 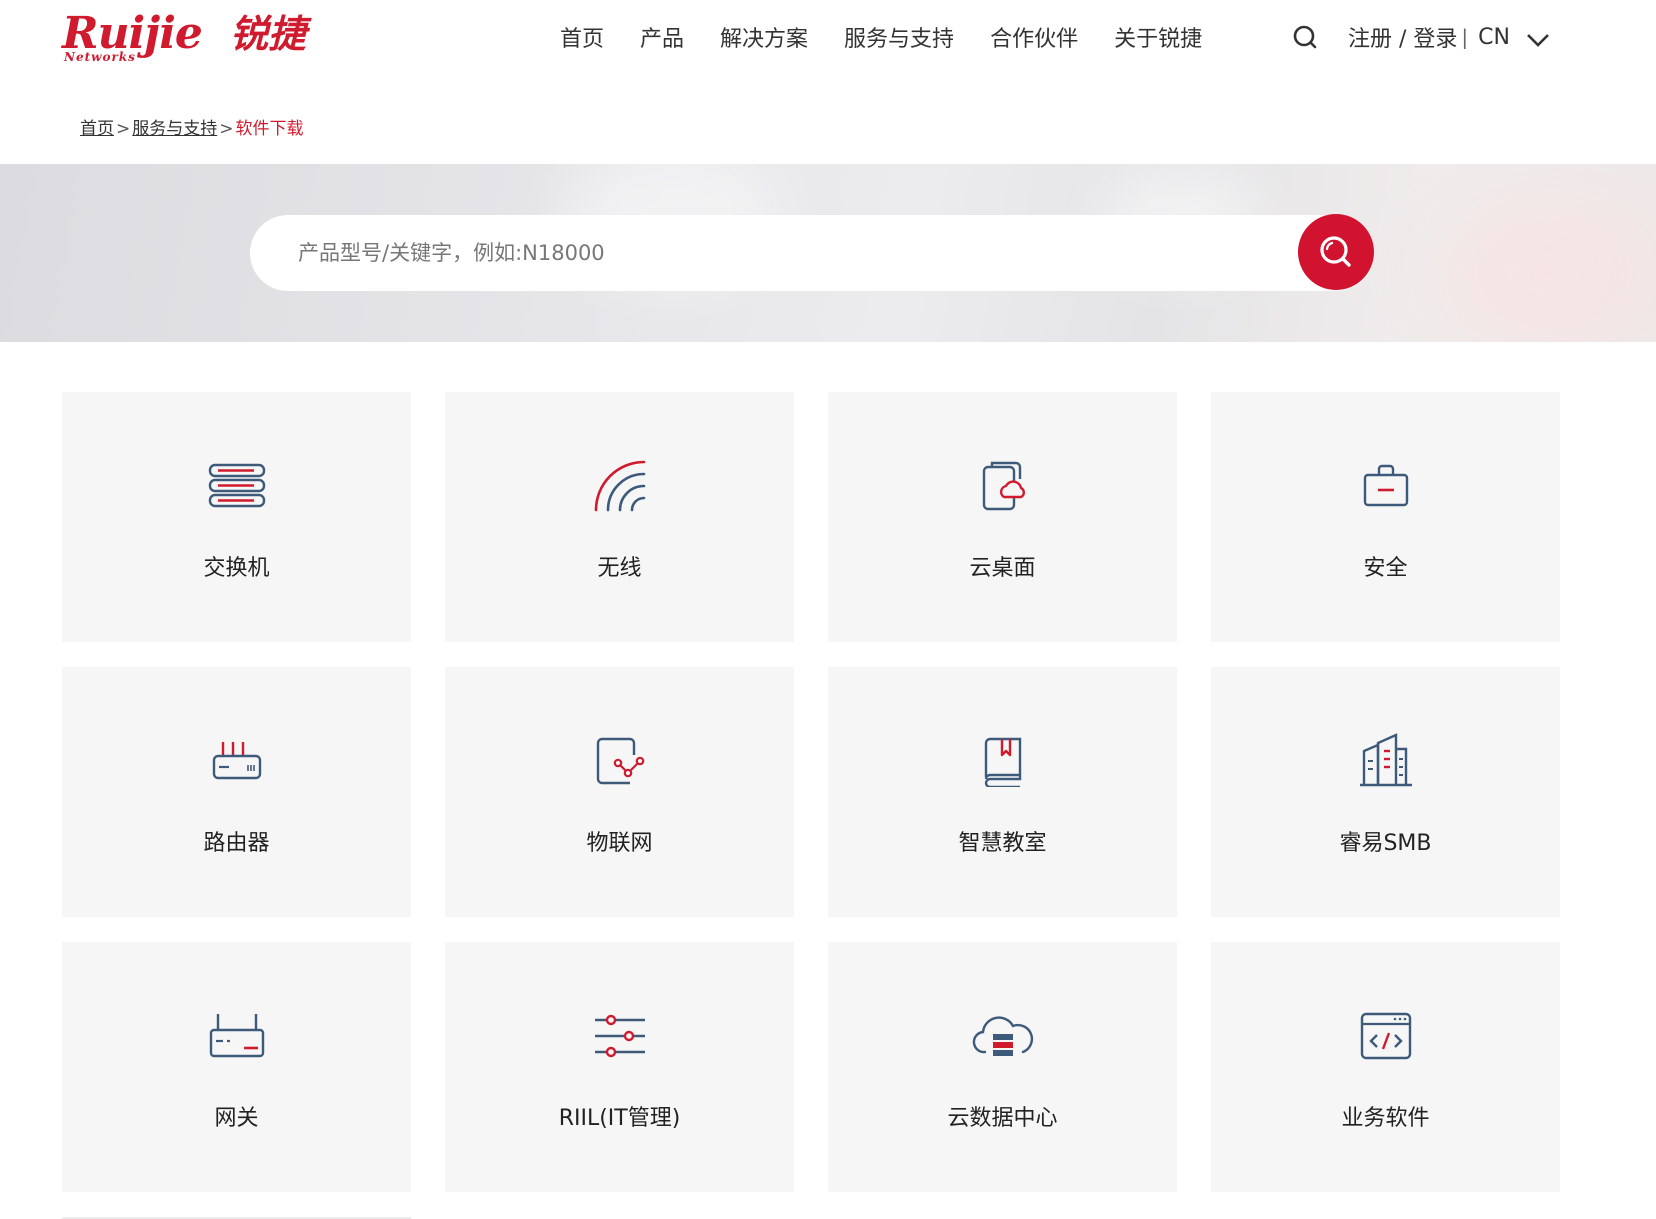 What do you see at coordinates (174, 129) in the screenshot?
I see `breadcrumb-service: 服务与支持` at bounding box center [174, 129].